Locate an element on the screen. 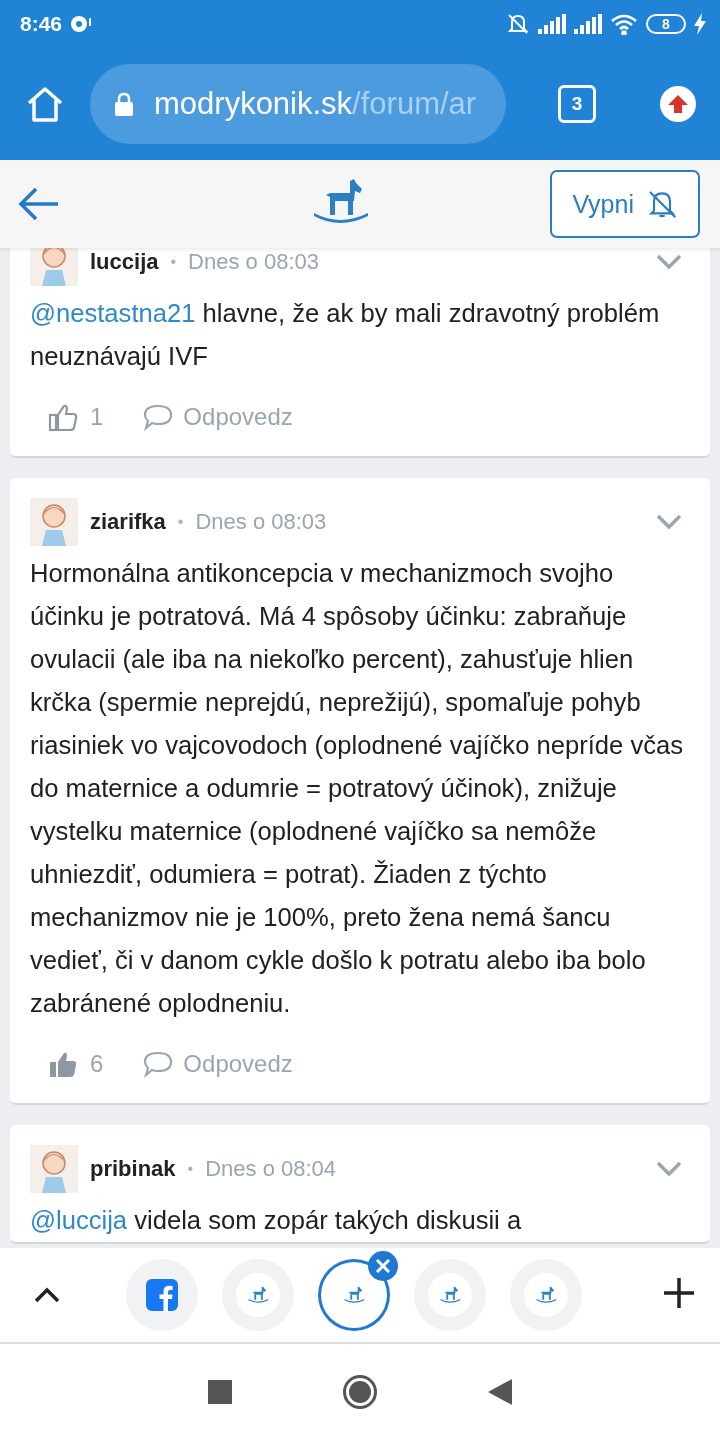  like-button: 1 is located at coordinates (76, 417).